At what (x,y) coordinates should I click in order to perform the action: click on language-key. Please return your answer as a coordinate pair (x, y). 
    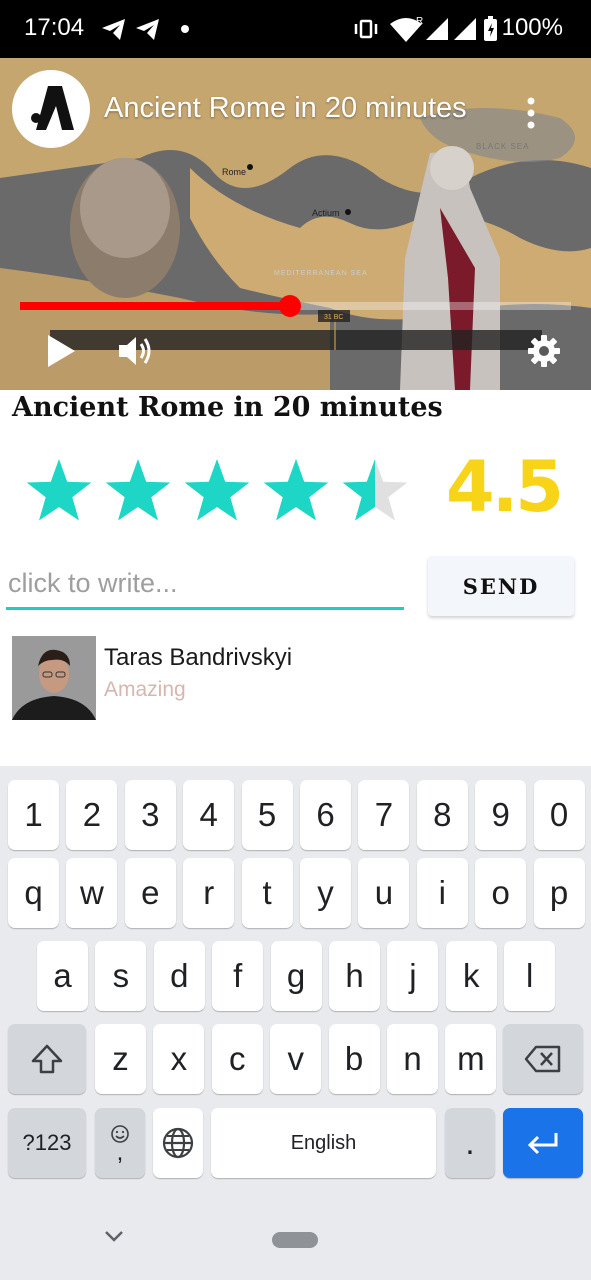
    Looking at the image, I should click on (178, 1143).